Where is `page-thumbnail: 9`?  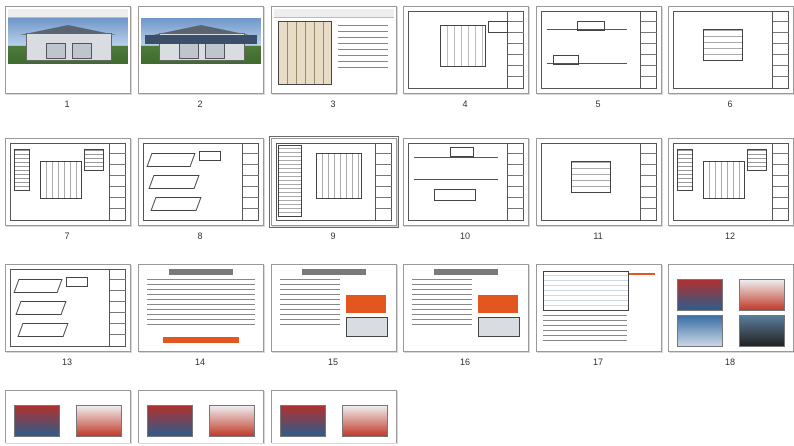 page-thumbnail: 9 is located at coordinates (335, 190).